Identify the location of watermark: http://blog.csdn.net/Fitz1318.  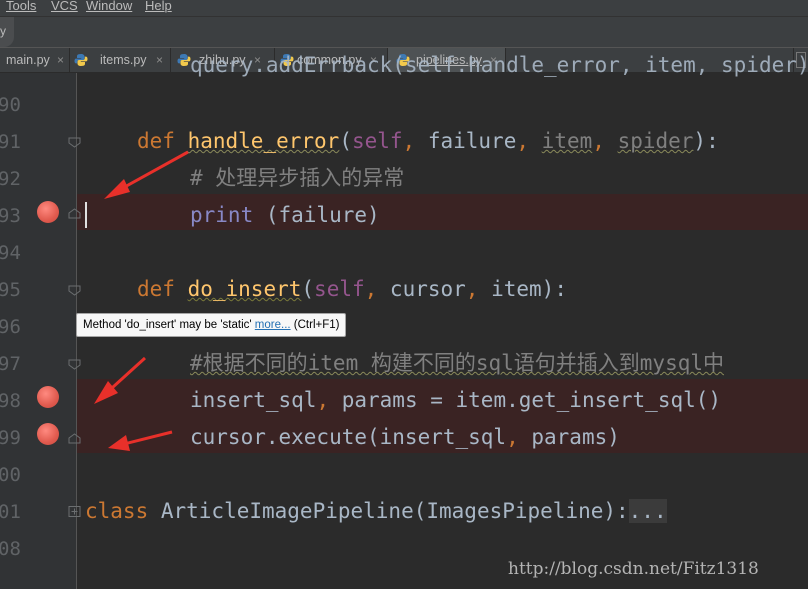
(633, 569).